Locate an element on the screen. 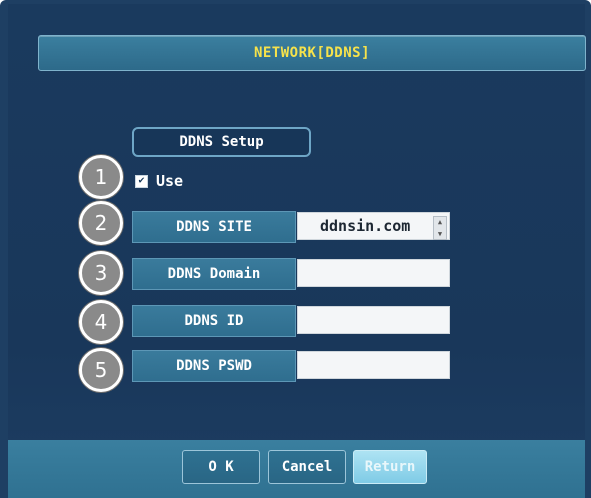 The width and height of the screenshot is (591, 498). ddns-site-label: DDNS SITE is located at coordinates (214, 227).